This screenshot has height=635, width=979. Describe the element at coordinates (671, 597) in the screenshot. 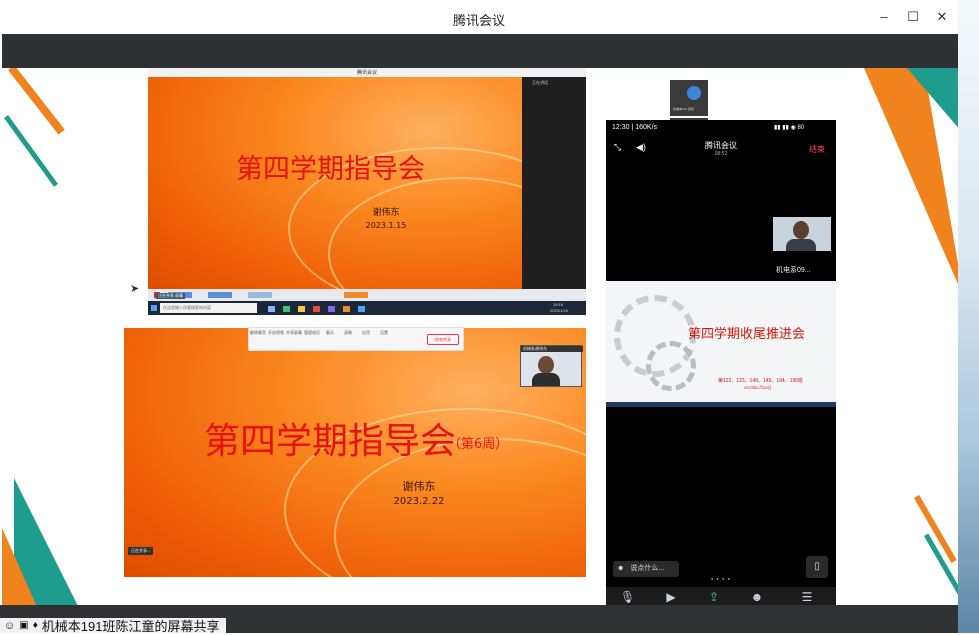

I see `phone-video-icon: ▶` at that location.